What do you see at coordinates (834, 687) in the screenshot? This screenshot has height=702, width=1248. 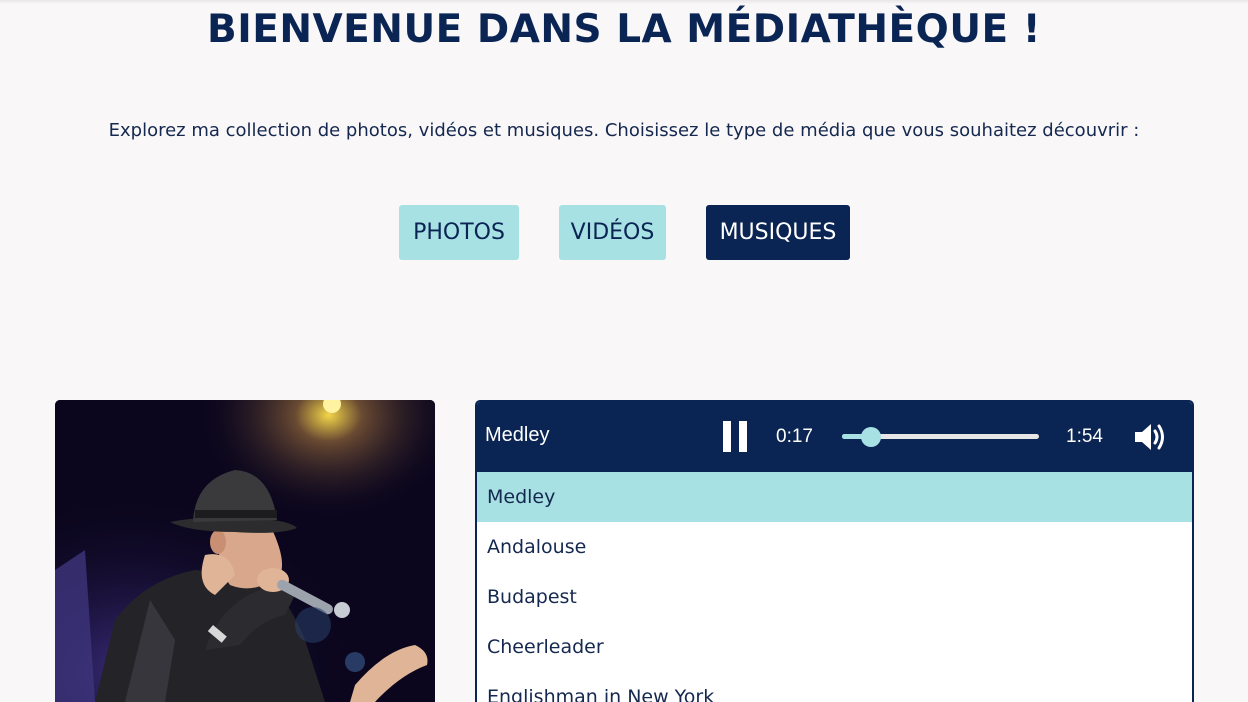 I see `track-item: Englishman in New York` at bounding box center [834, 687].